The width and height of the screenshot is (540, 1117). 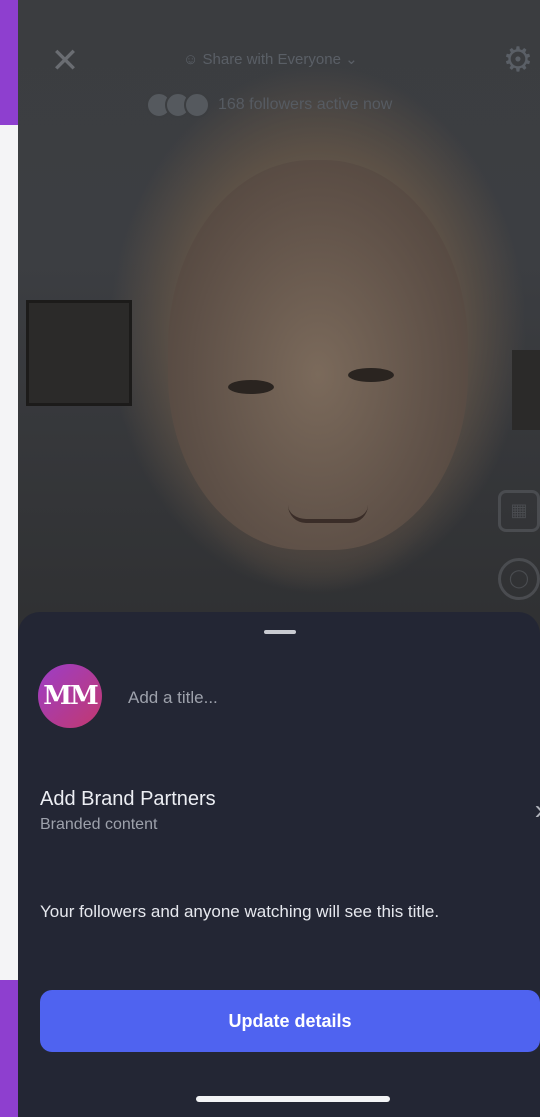 What do you see at coordinates (305, 104) in the screenshot?
I see `followers-text: 168 followers active now` at bounding box center [305, 104].